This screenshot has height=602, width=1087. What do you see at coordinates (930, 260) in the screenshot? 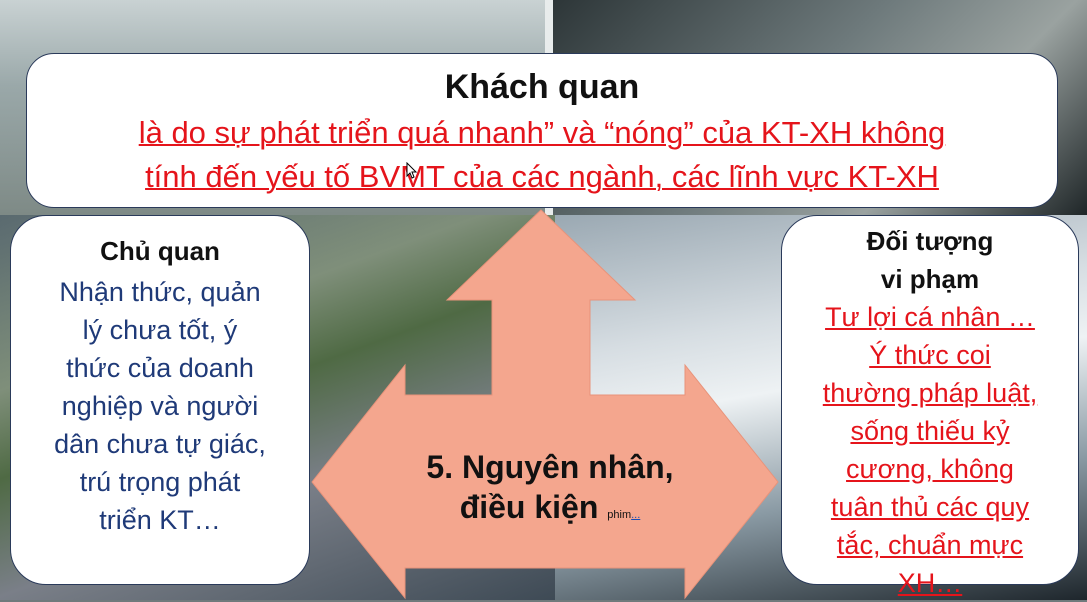
I see `violator-title: Đối tượng vi phạm` at bounding box center [930, 260].